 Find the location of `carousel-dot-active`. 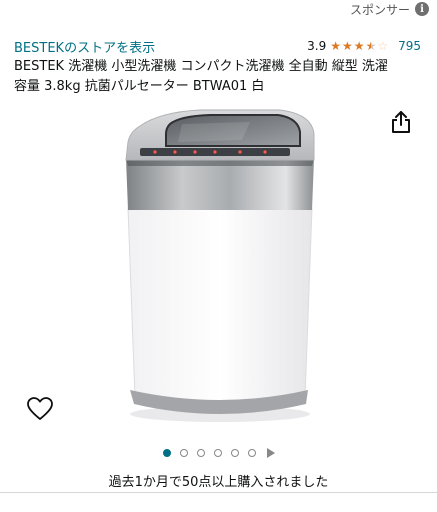

carousel-dot-active is located at coordinates (166, 453).